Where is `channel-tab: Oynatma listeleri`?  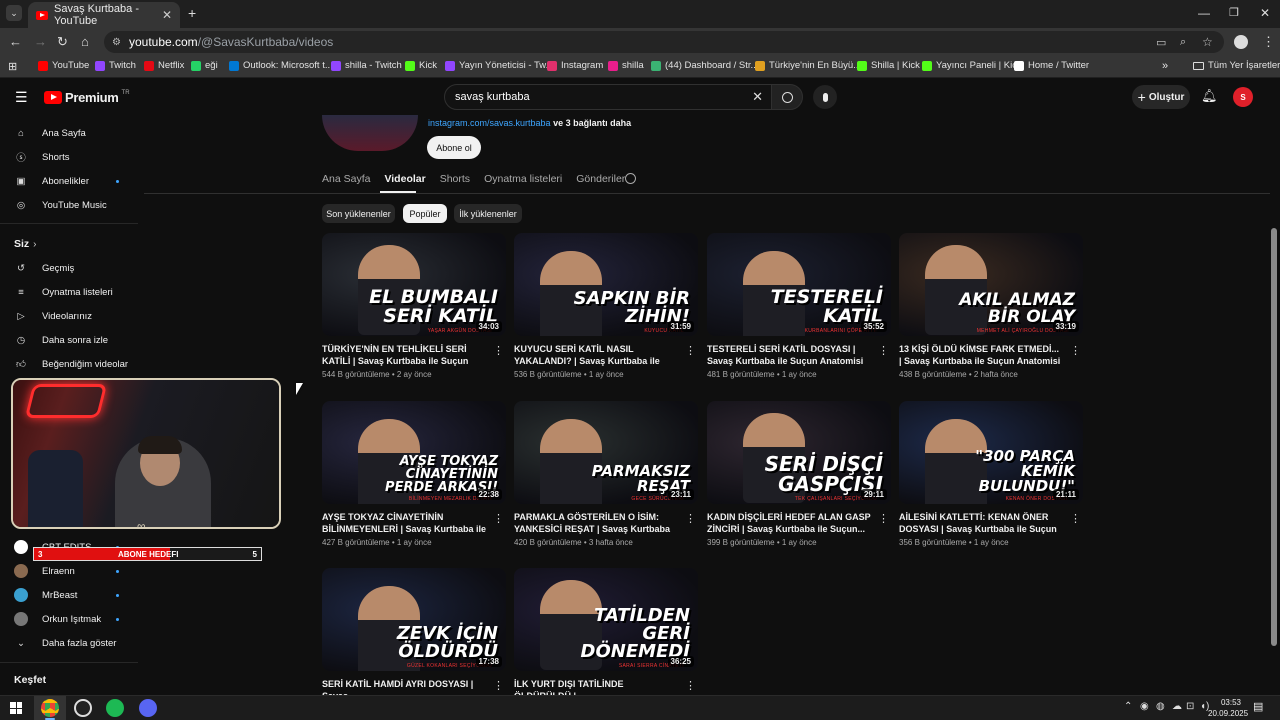 channel-tab: Oynatma listeleri is located at coordinates (523, 179).